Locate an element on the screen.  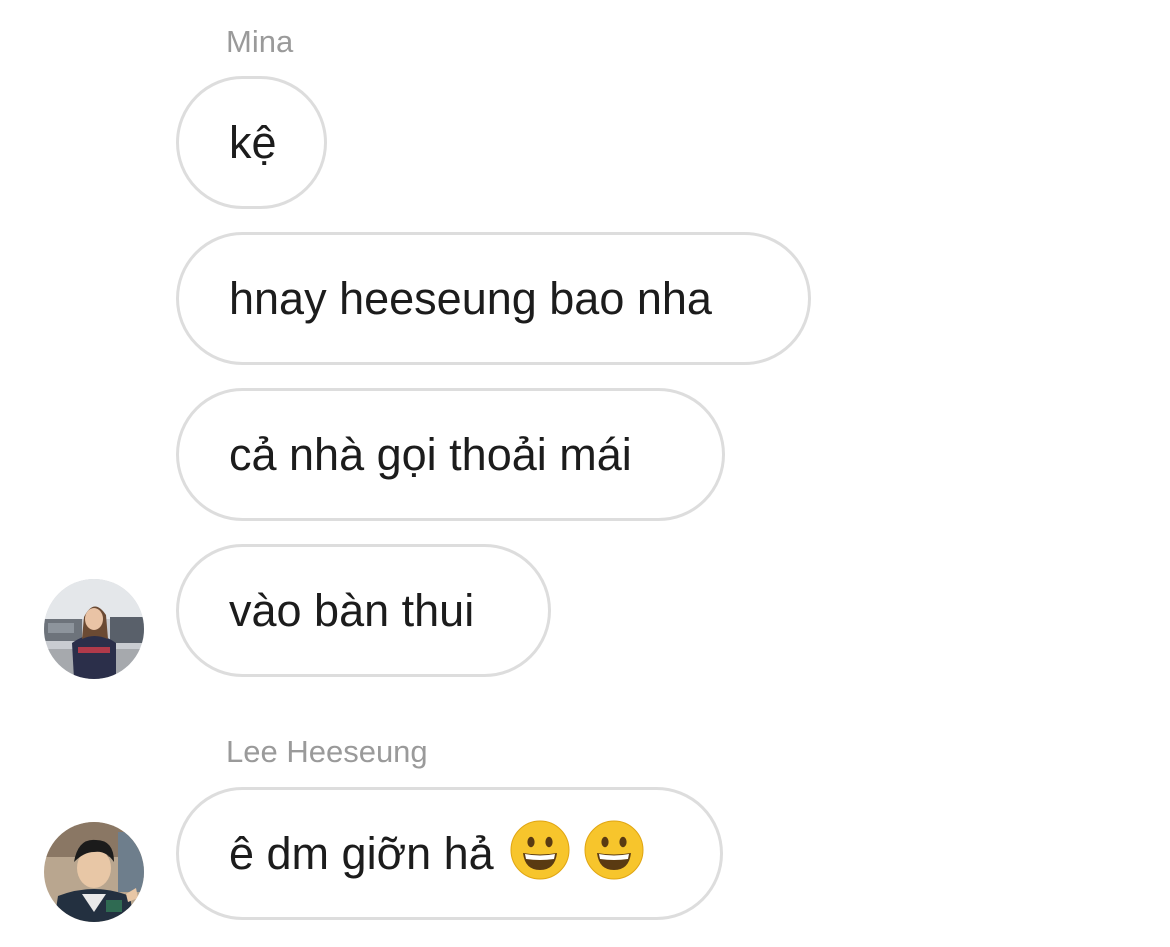
message-text: cả nhà gọi thoải mái is located at coordinates (430, 454).